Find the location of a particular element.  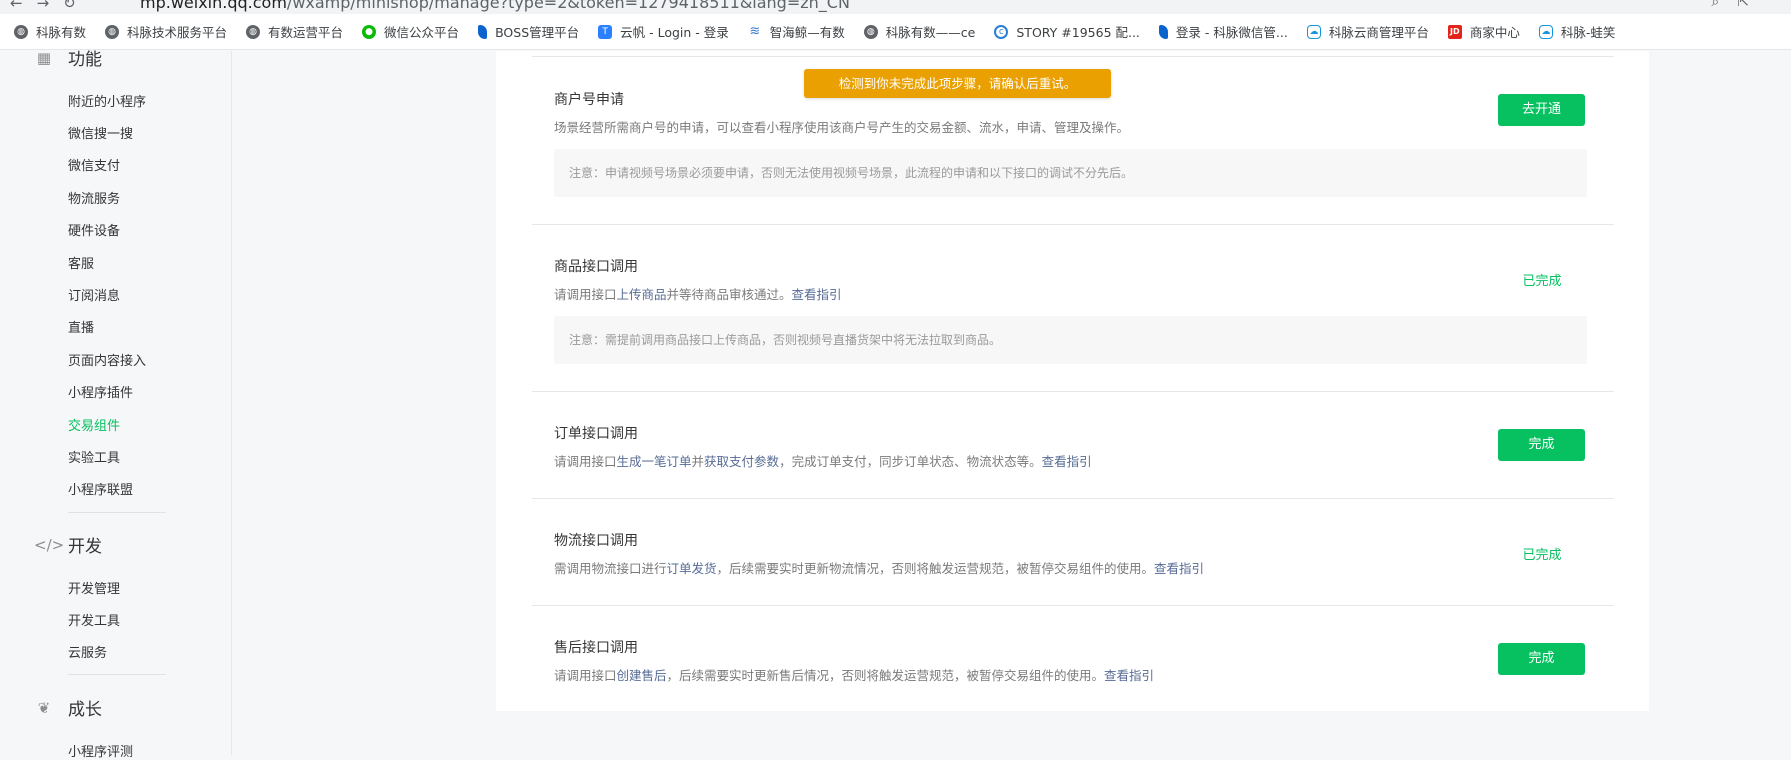

api-link: 获取支付参数 is located at coordinates (741, 461).